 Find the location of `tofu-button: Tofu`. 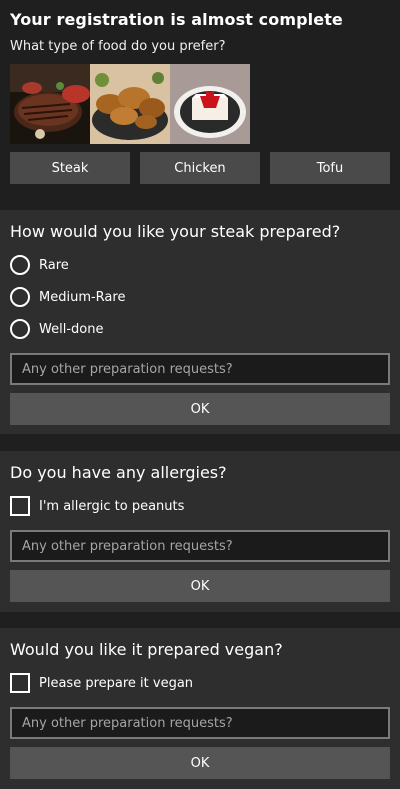

tofu-button: Tofu is located at coordinates (330, 168).